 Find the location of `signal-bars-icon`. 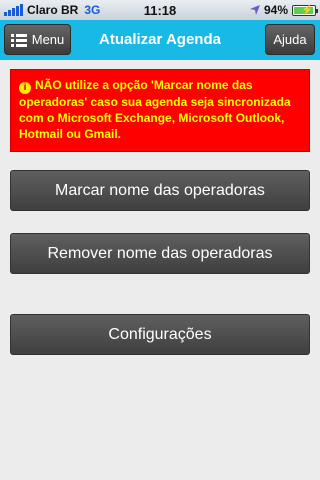

signal-bars-icon is located at coordinates (13, 10).